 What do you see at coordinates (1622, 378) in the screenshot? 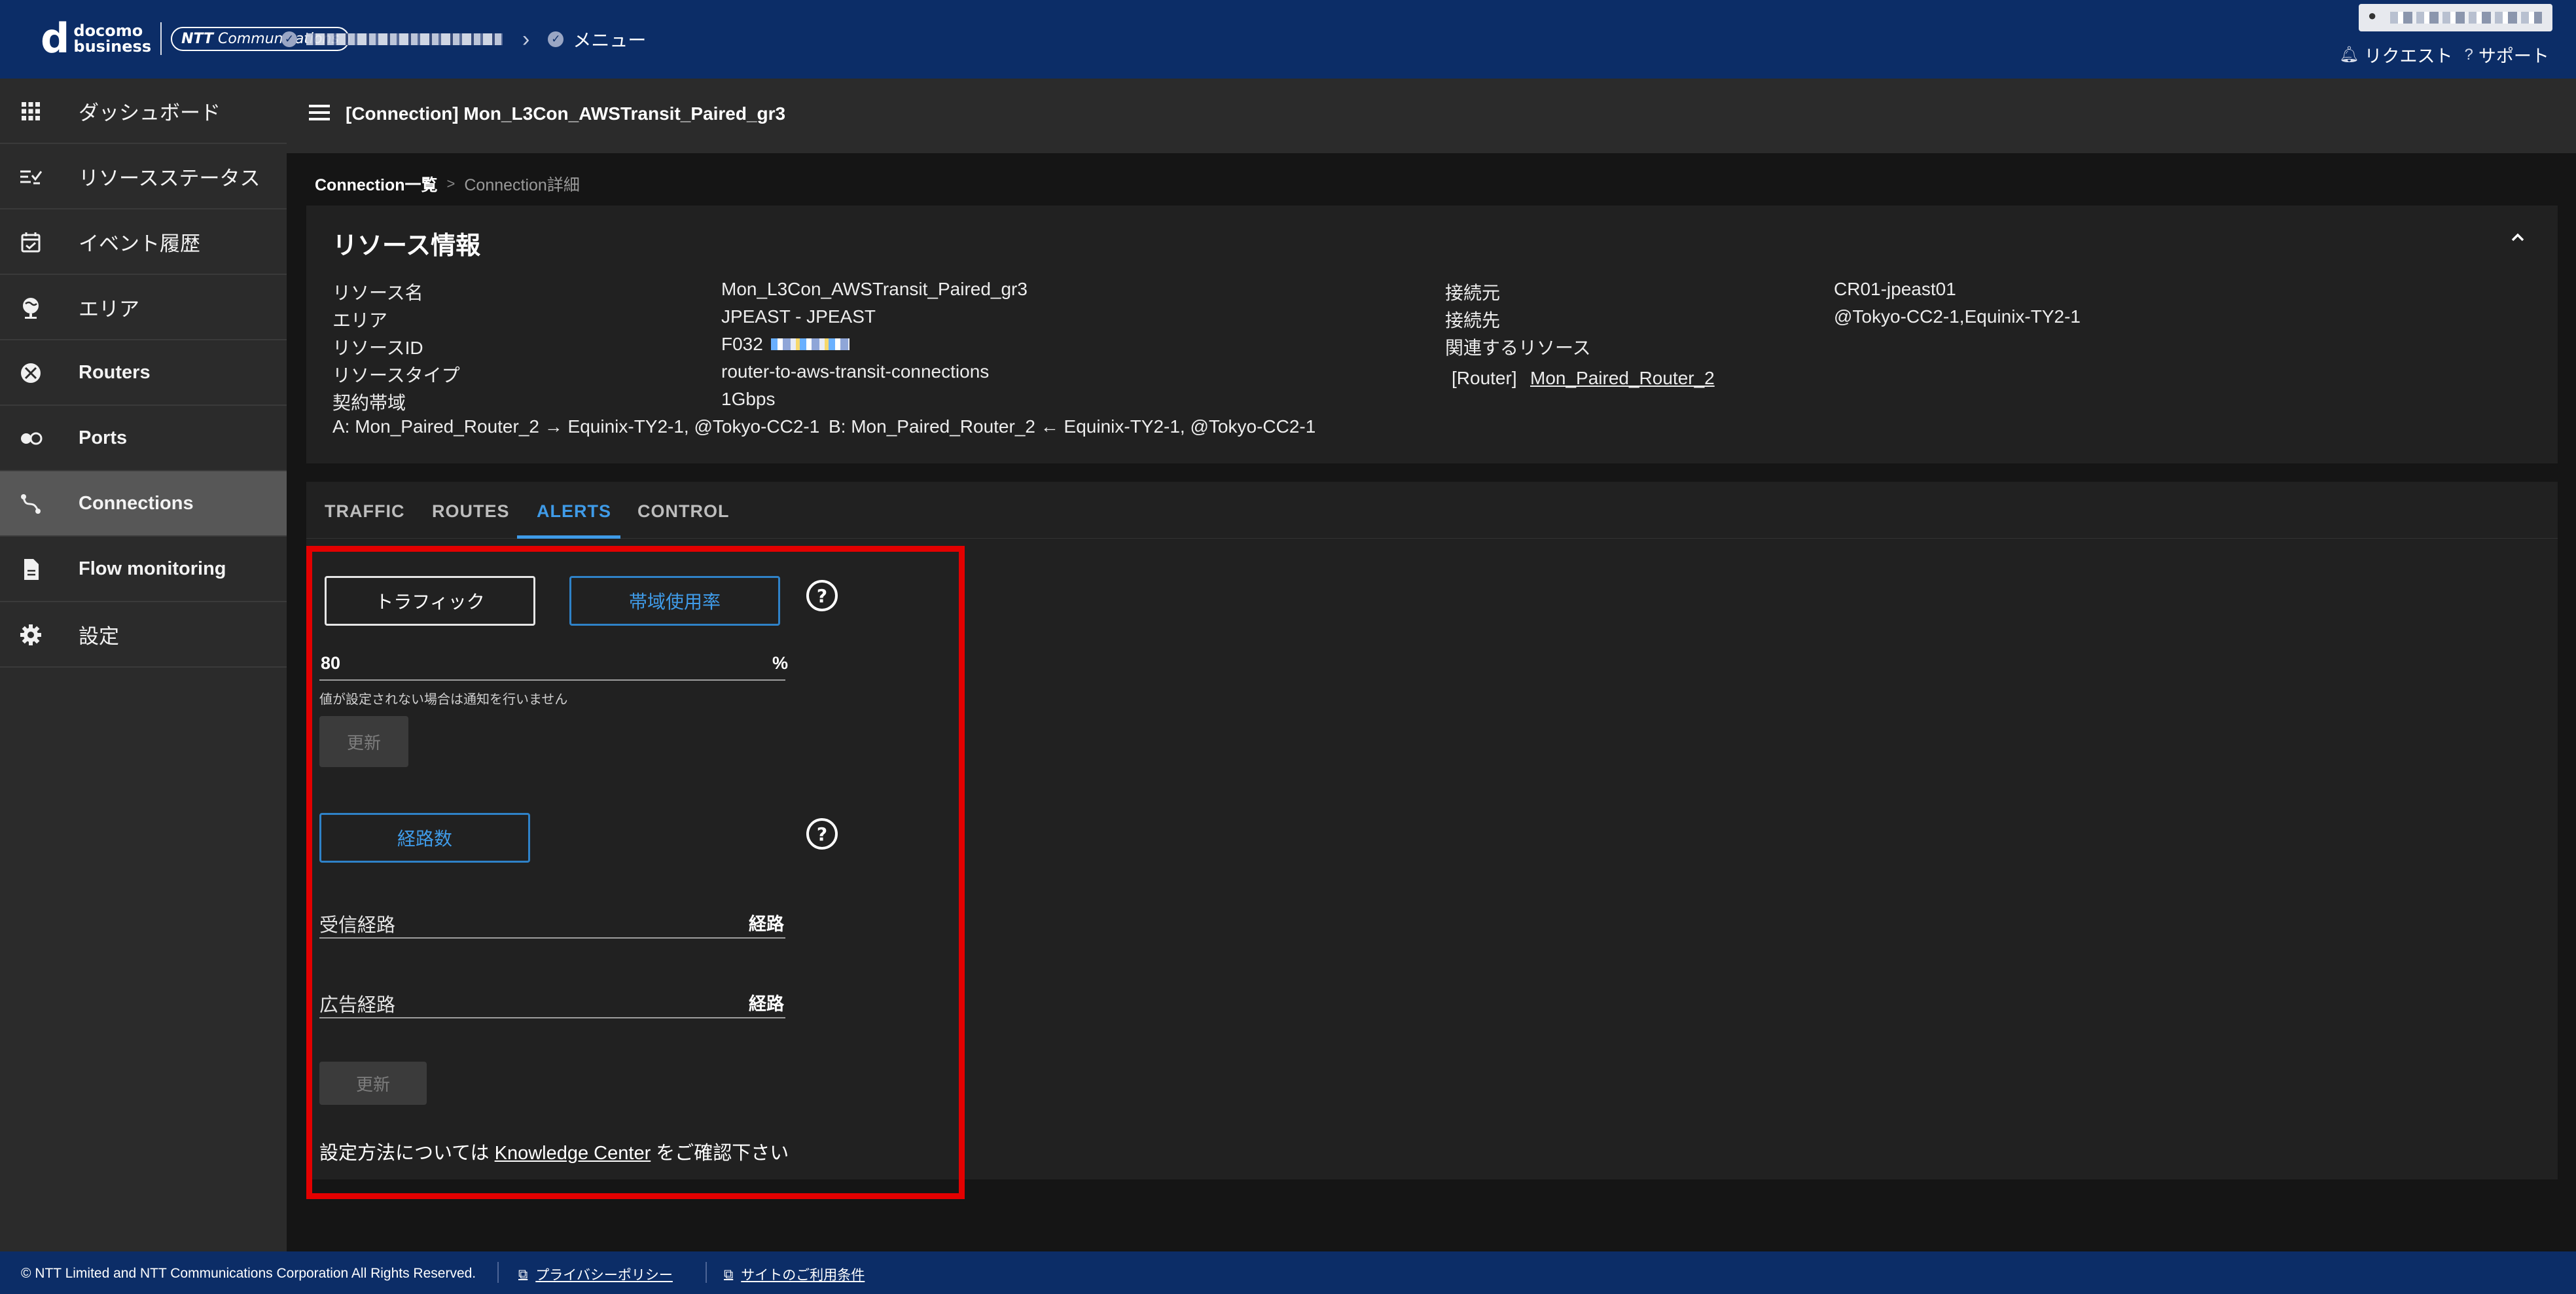
I see `related-router-link: Mon_Paired_Router_2` at bounding box center [1622, 378].